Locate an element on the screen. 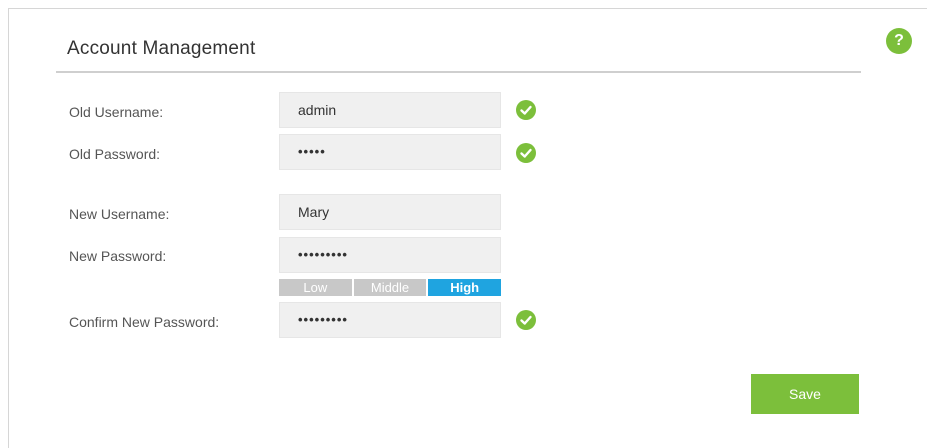 This screenshot has width=927, height=448. password-strength-meter: Low Middle High is located at coordinates (390, 287).